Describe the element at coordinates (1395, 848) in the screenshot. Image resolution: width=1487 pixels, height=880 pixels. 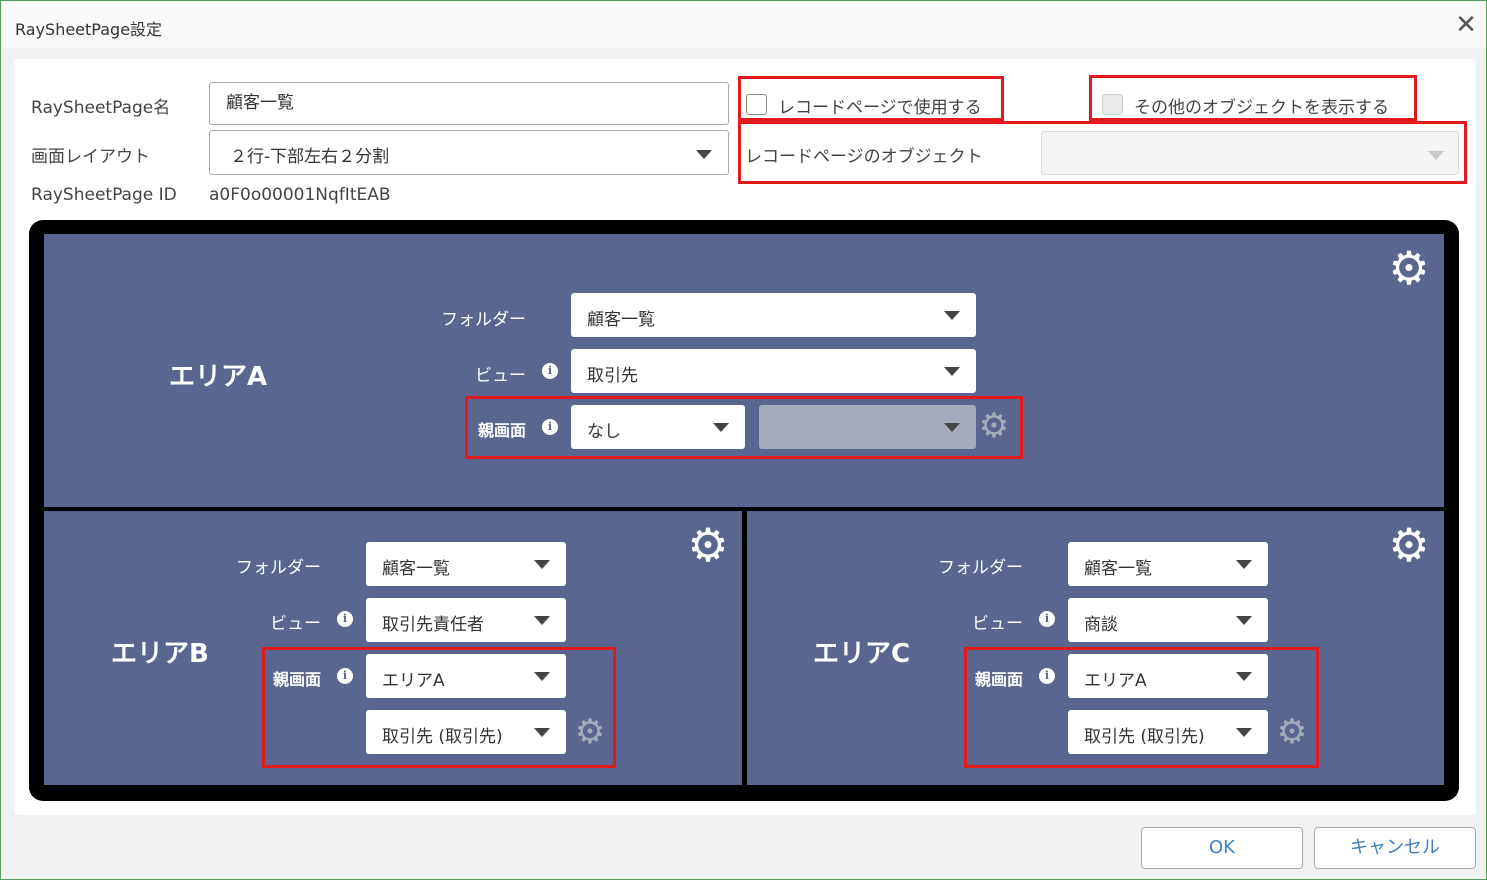
I see `cancel-button: キャンセル` at that location.